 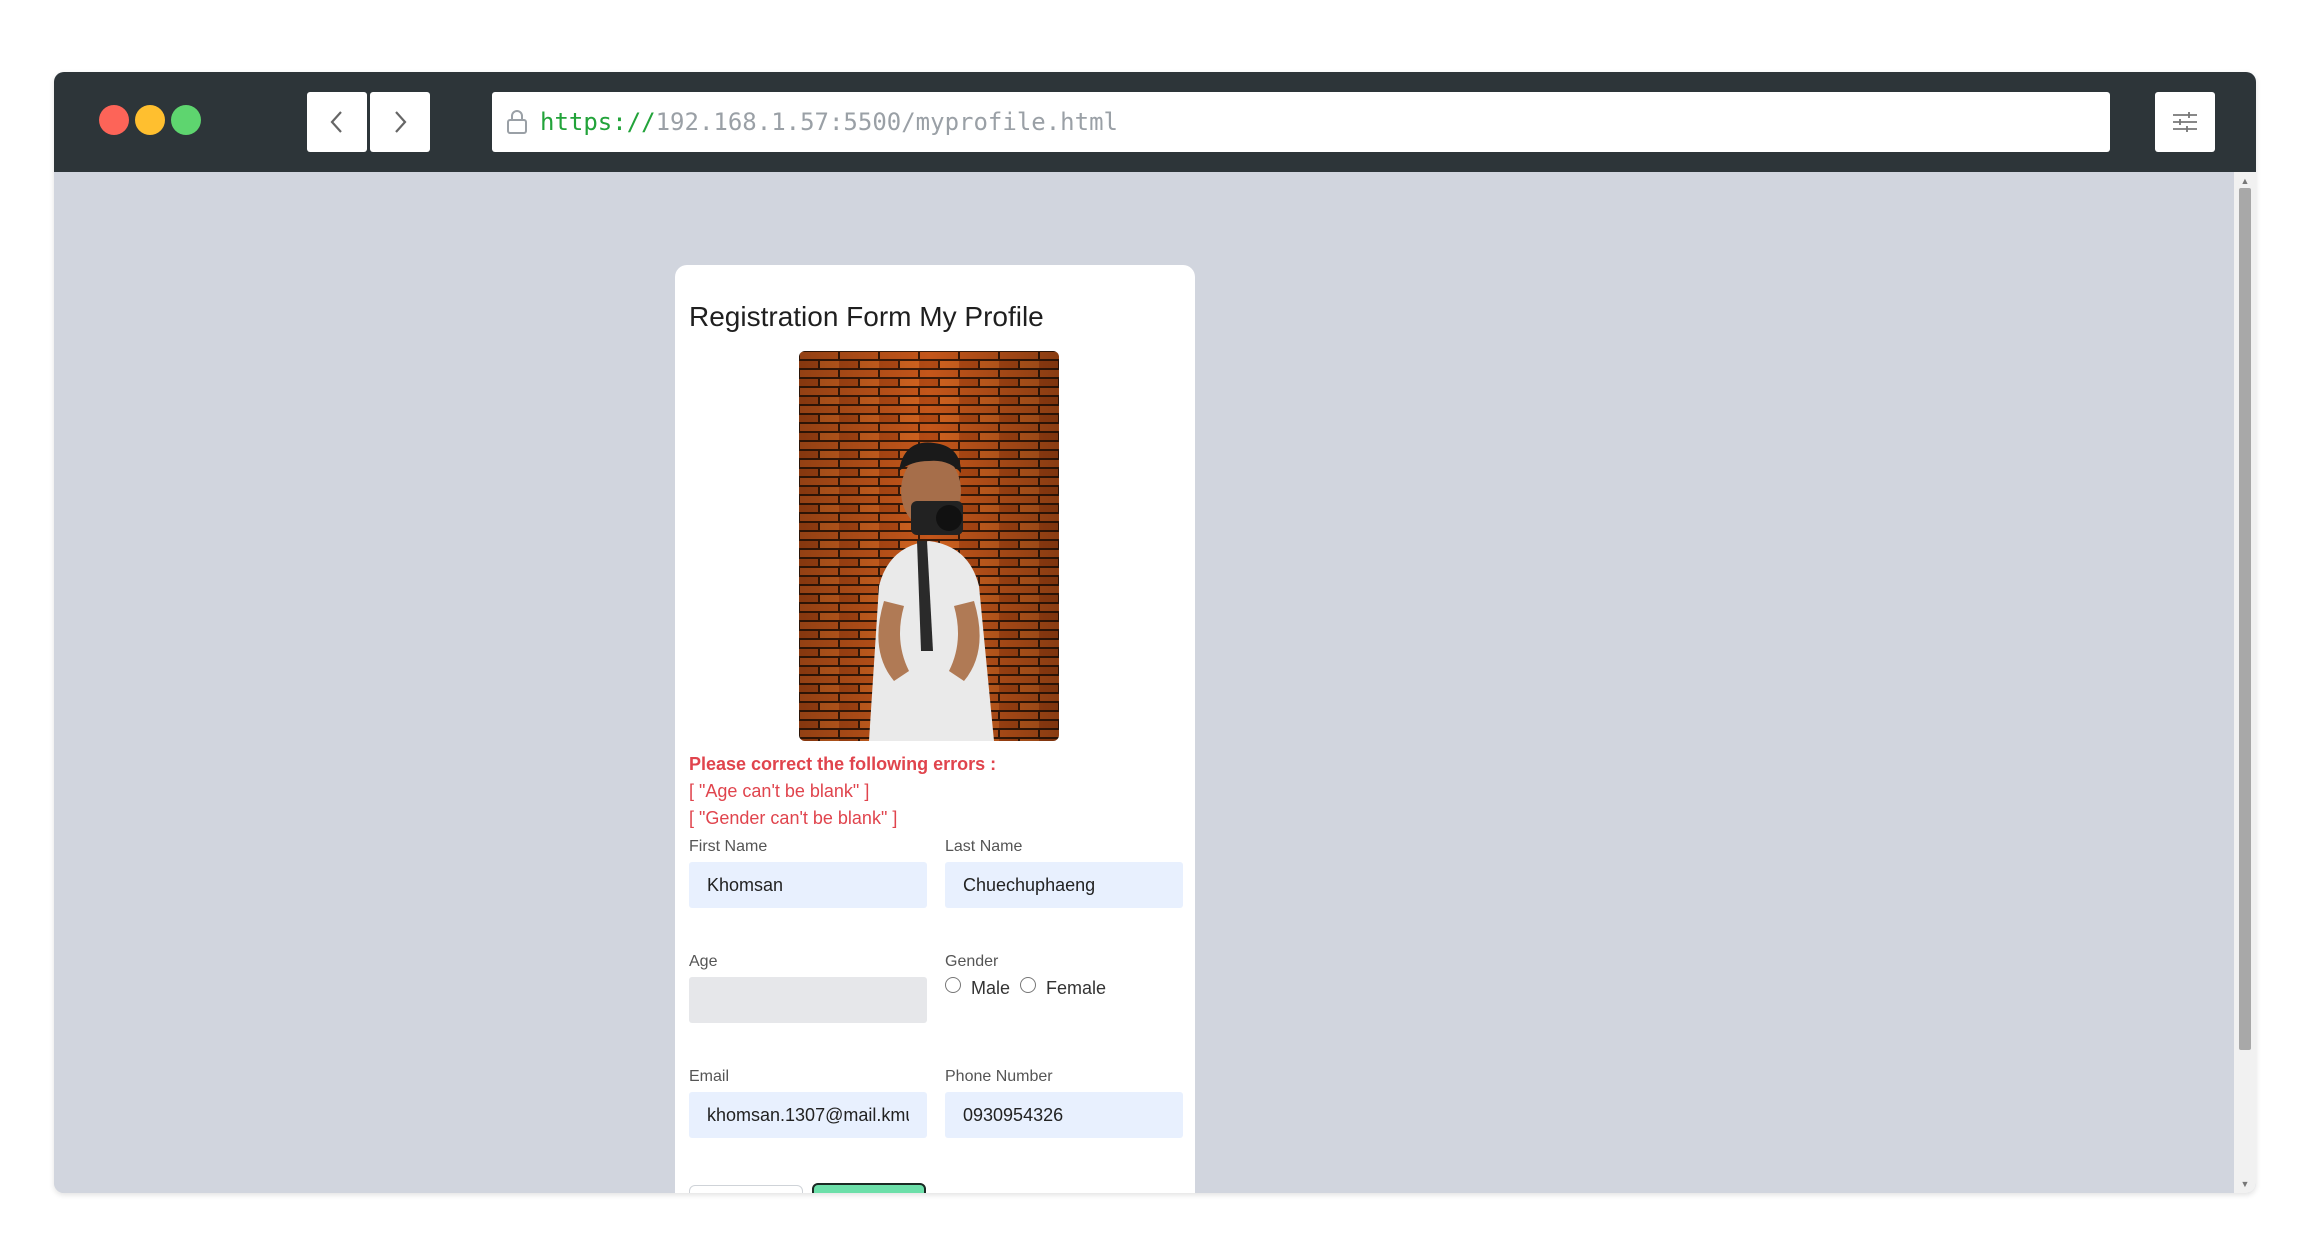 I want to click on forward-button, so click(x=400, y=122).